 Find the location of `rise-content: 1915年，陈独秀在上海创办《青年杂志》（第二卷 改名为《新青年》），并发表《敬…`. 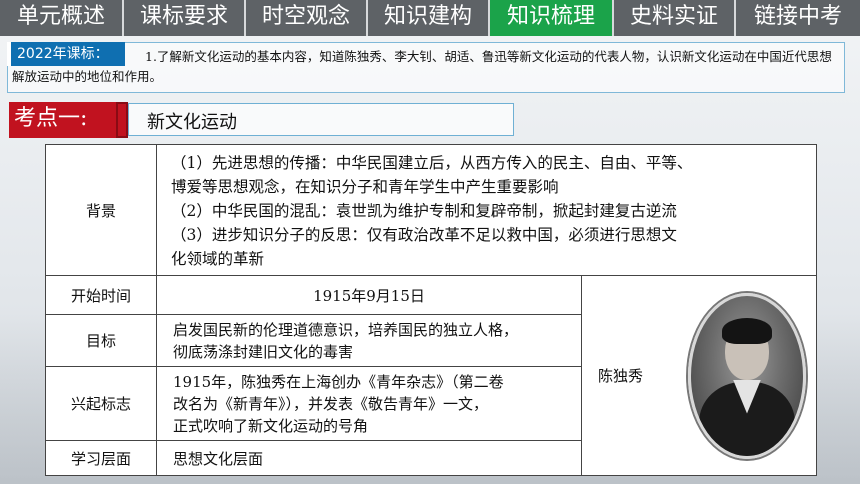

rise-content: 1915年，陈独秀在上海创办《青年杂志》（第二卷 改名为《新青年》），并发表《敬… is located at coordinates (369, 404).